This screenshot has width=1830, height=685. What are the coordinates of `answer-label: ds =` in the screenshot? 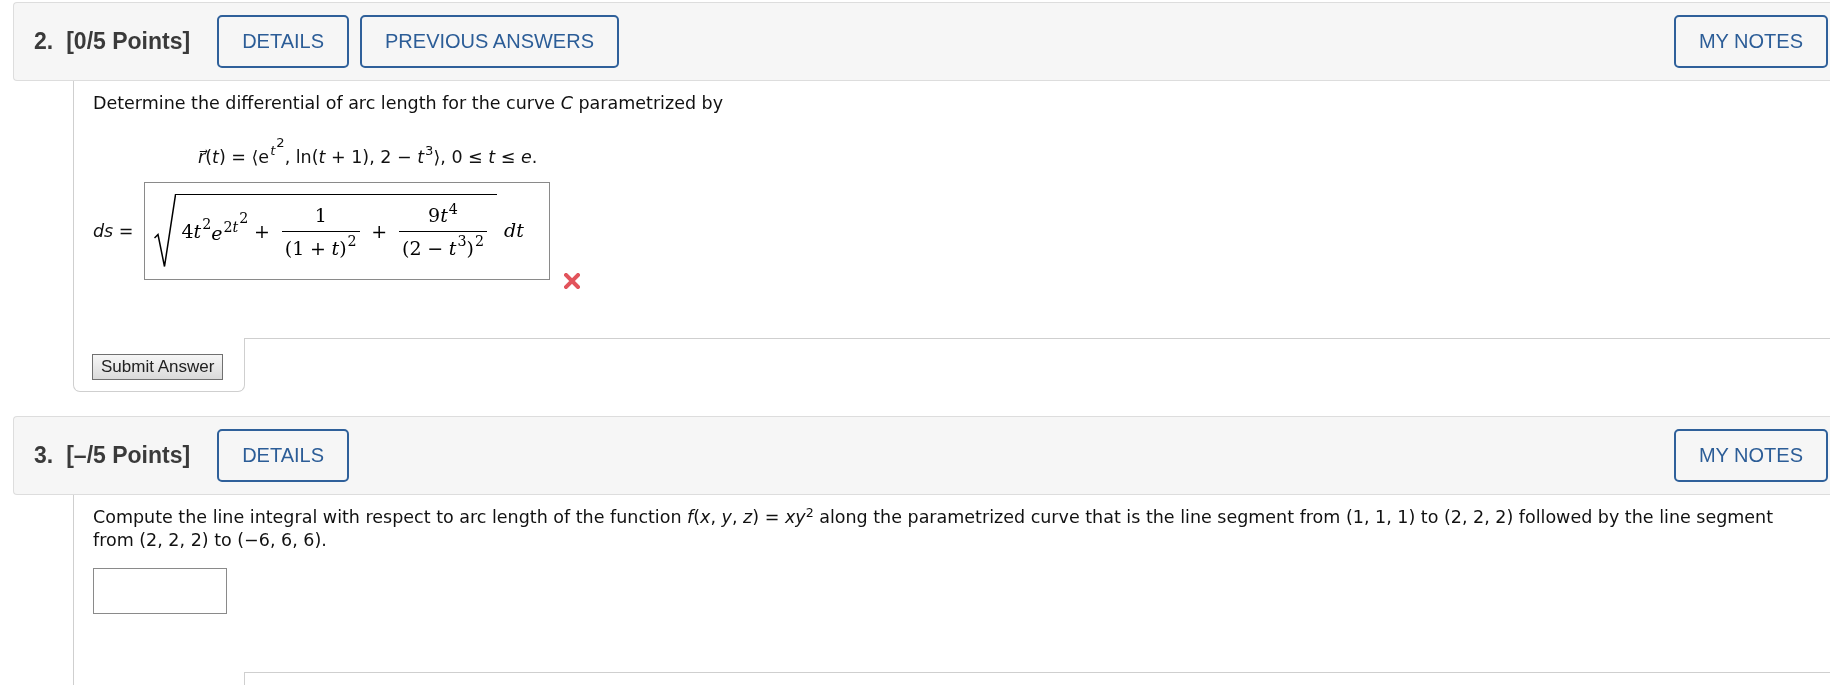 It's located at (113, 231).